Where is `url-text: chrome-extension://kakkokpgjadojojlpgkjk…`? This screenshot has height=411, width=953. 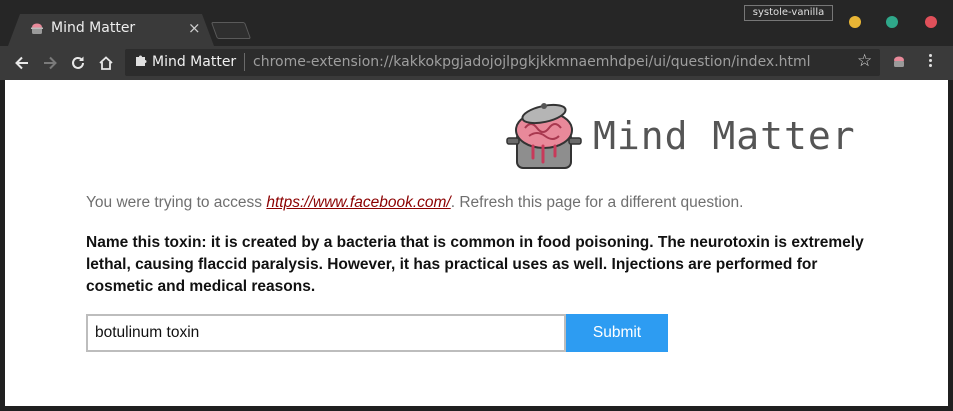
url-text: chrome-extension://kakkokpgjadojojlpgkjk… is located at coordinates (532, 62).